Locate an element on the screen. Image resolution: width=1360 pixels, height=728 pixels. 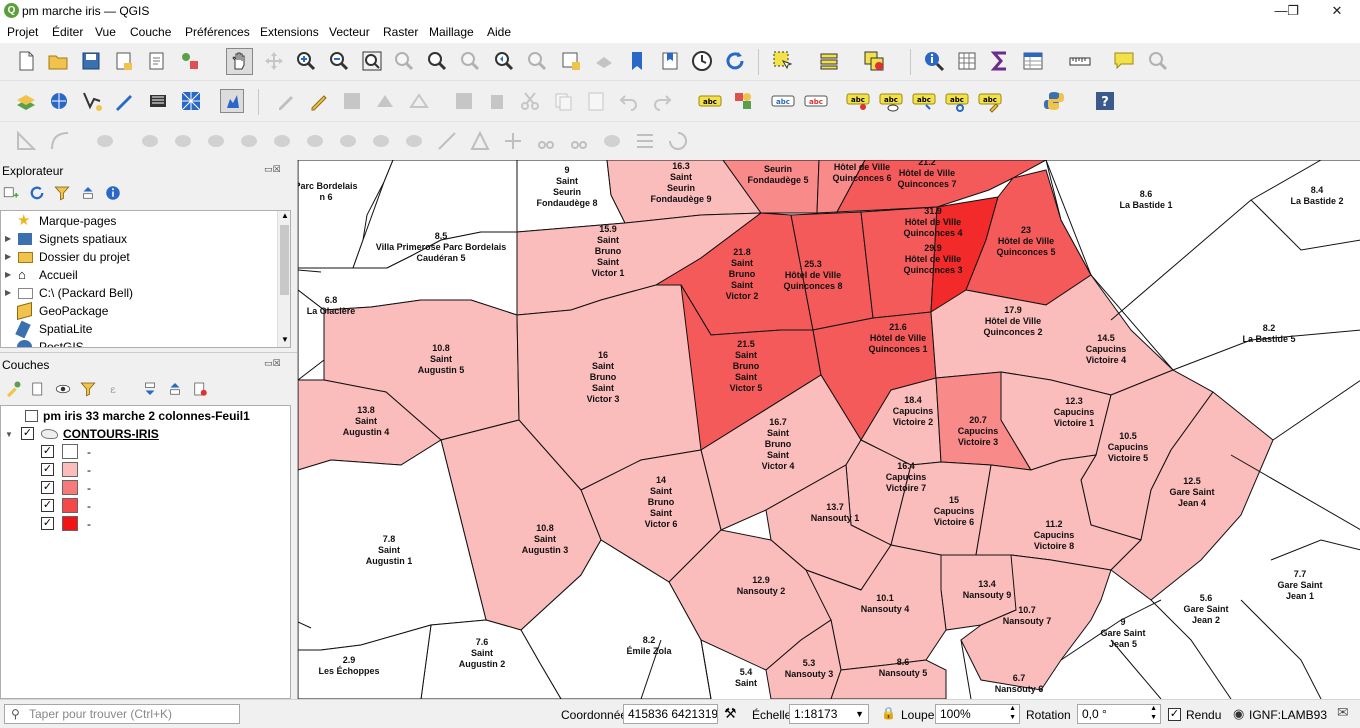
toggle-editing-icon is located at coordinates (232, 101).